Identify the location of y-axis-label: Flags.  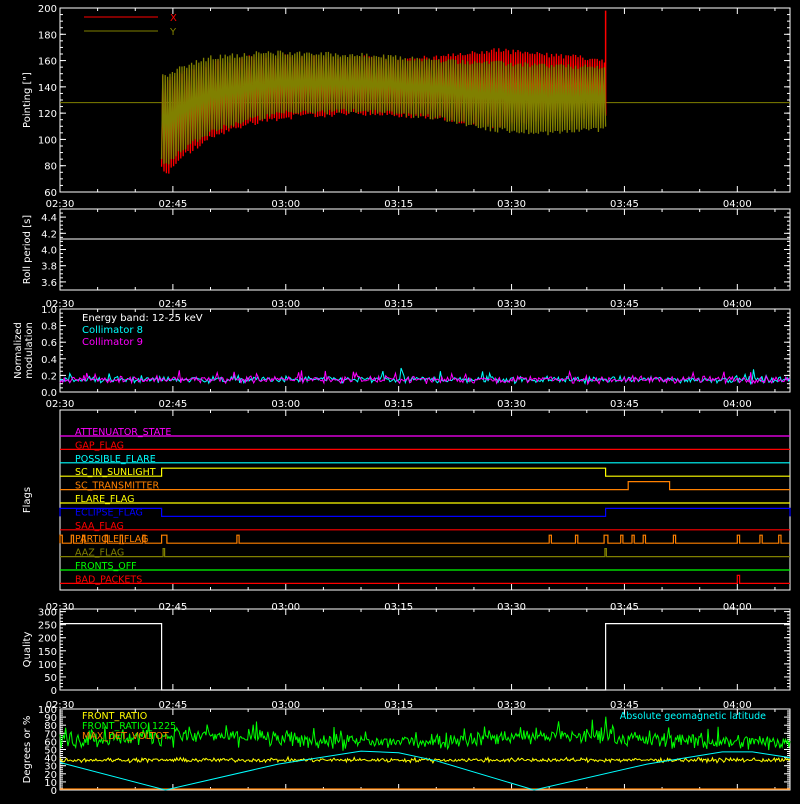
(27, 500).